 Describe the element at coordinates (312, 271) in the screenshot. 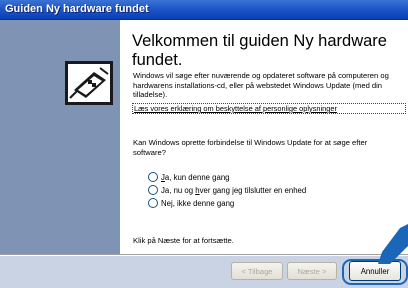

I see `next-button: Næste >` at that location.